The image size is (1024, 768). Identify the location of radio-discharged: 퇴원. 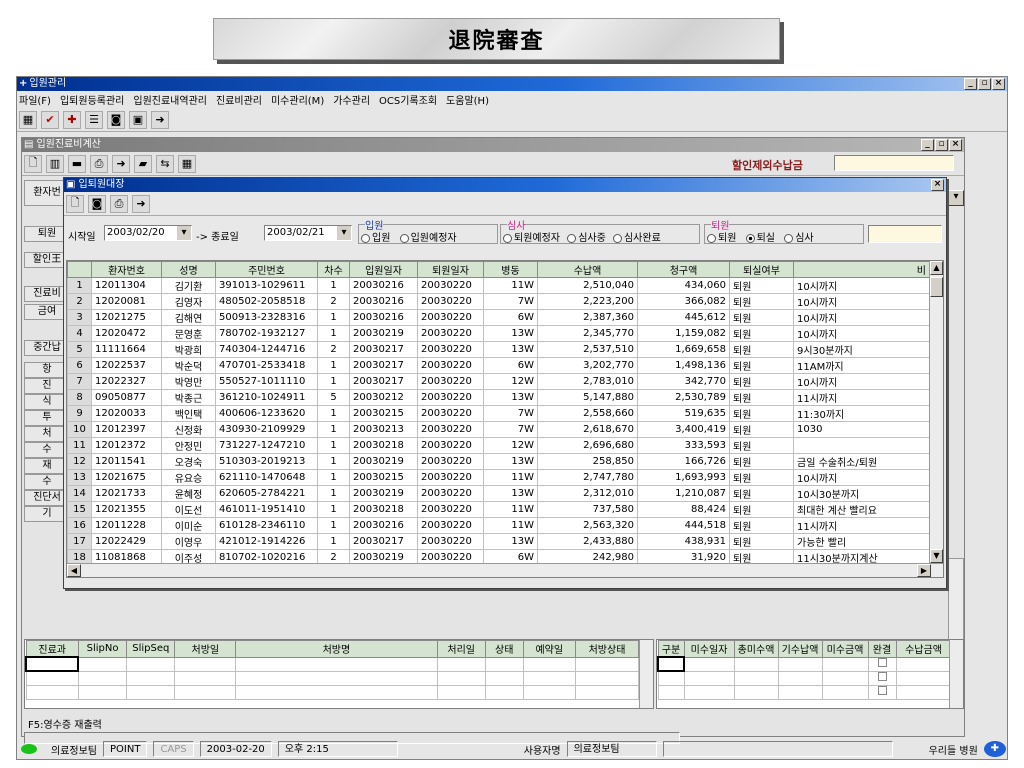
(721, 238).